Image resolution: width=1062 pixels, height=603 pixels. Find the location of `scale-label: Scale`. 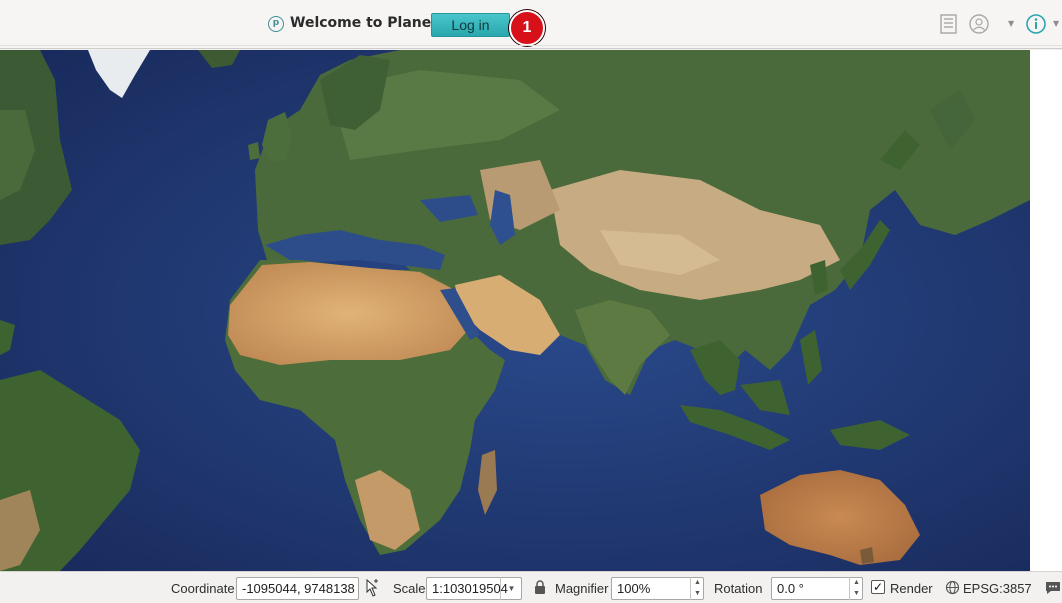

scale-label: Scale is located at coordinates (409, 588).